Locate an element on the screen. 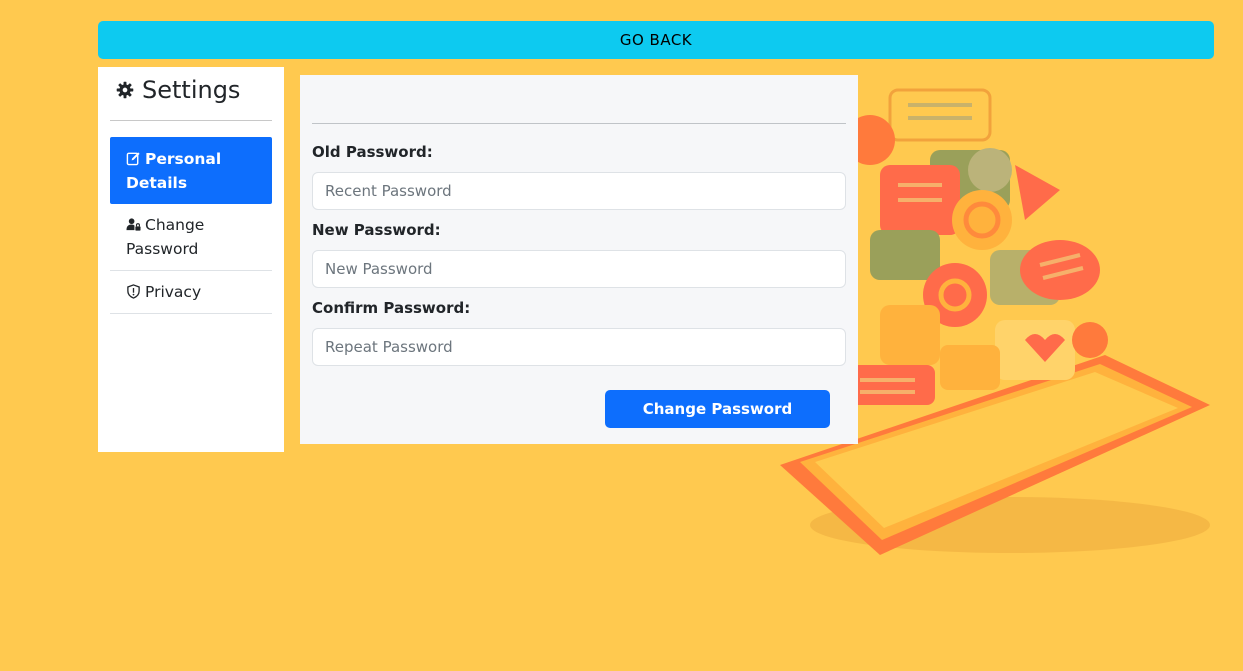 Image resolution: width=1243 pixels, height=671 pixels. new-password-input is located at coordinates (579, 269).